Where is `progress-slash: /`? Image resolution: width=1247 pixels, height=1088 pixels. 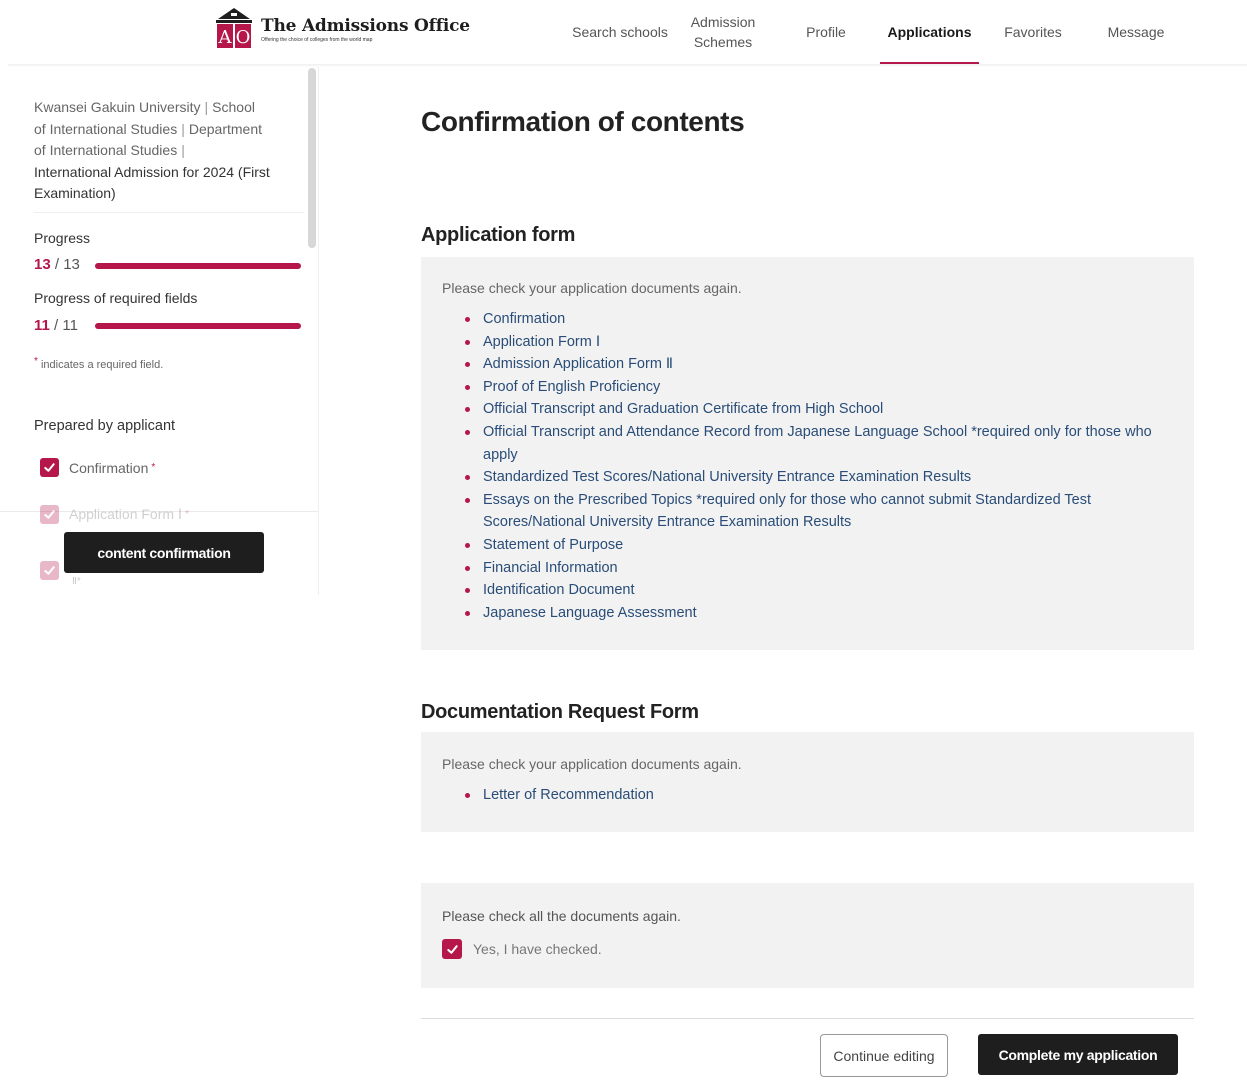 progress-slash: / is located at coordinates (57, 264).